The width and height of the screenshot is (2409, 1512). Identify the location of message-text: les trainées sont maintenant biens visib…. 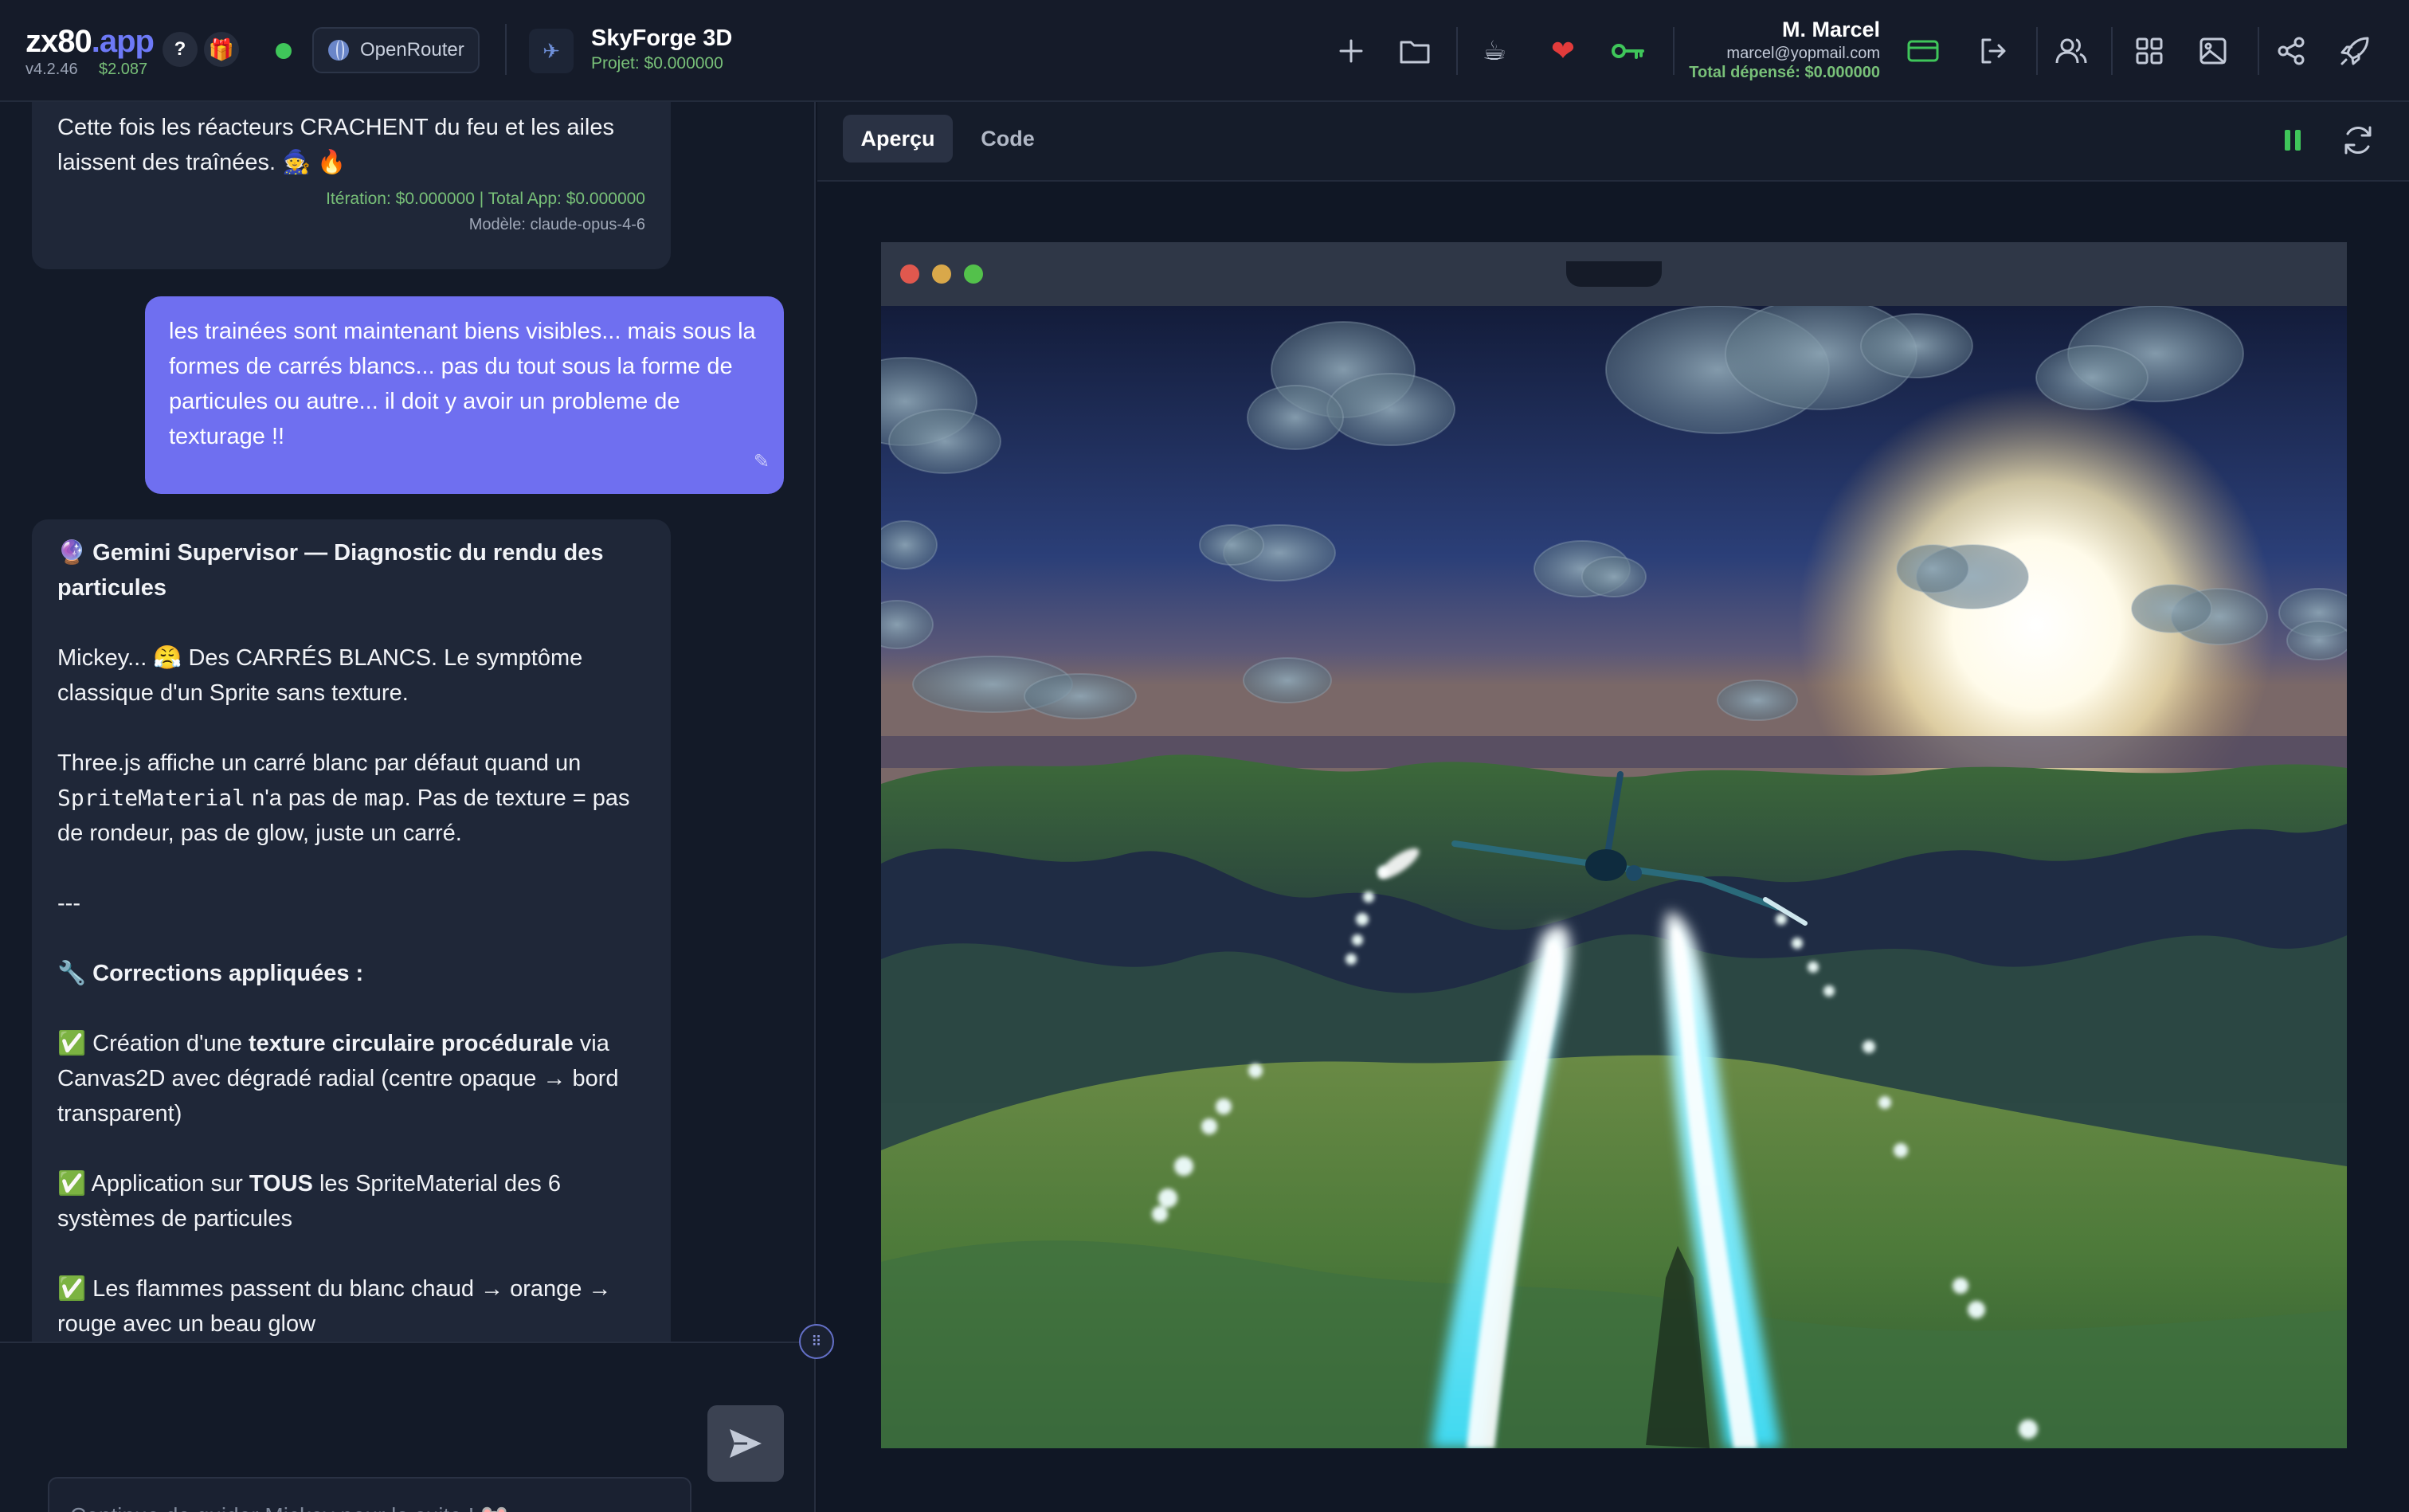
(462, 384).